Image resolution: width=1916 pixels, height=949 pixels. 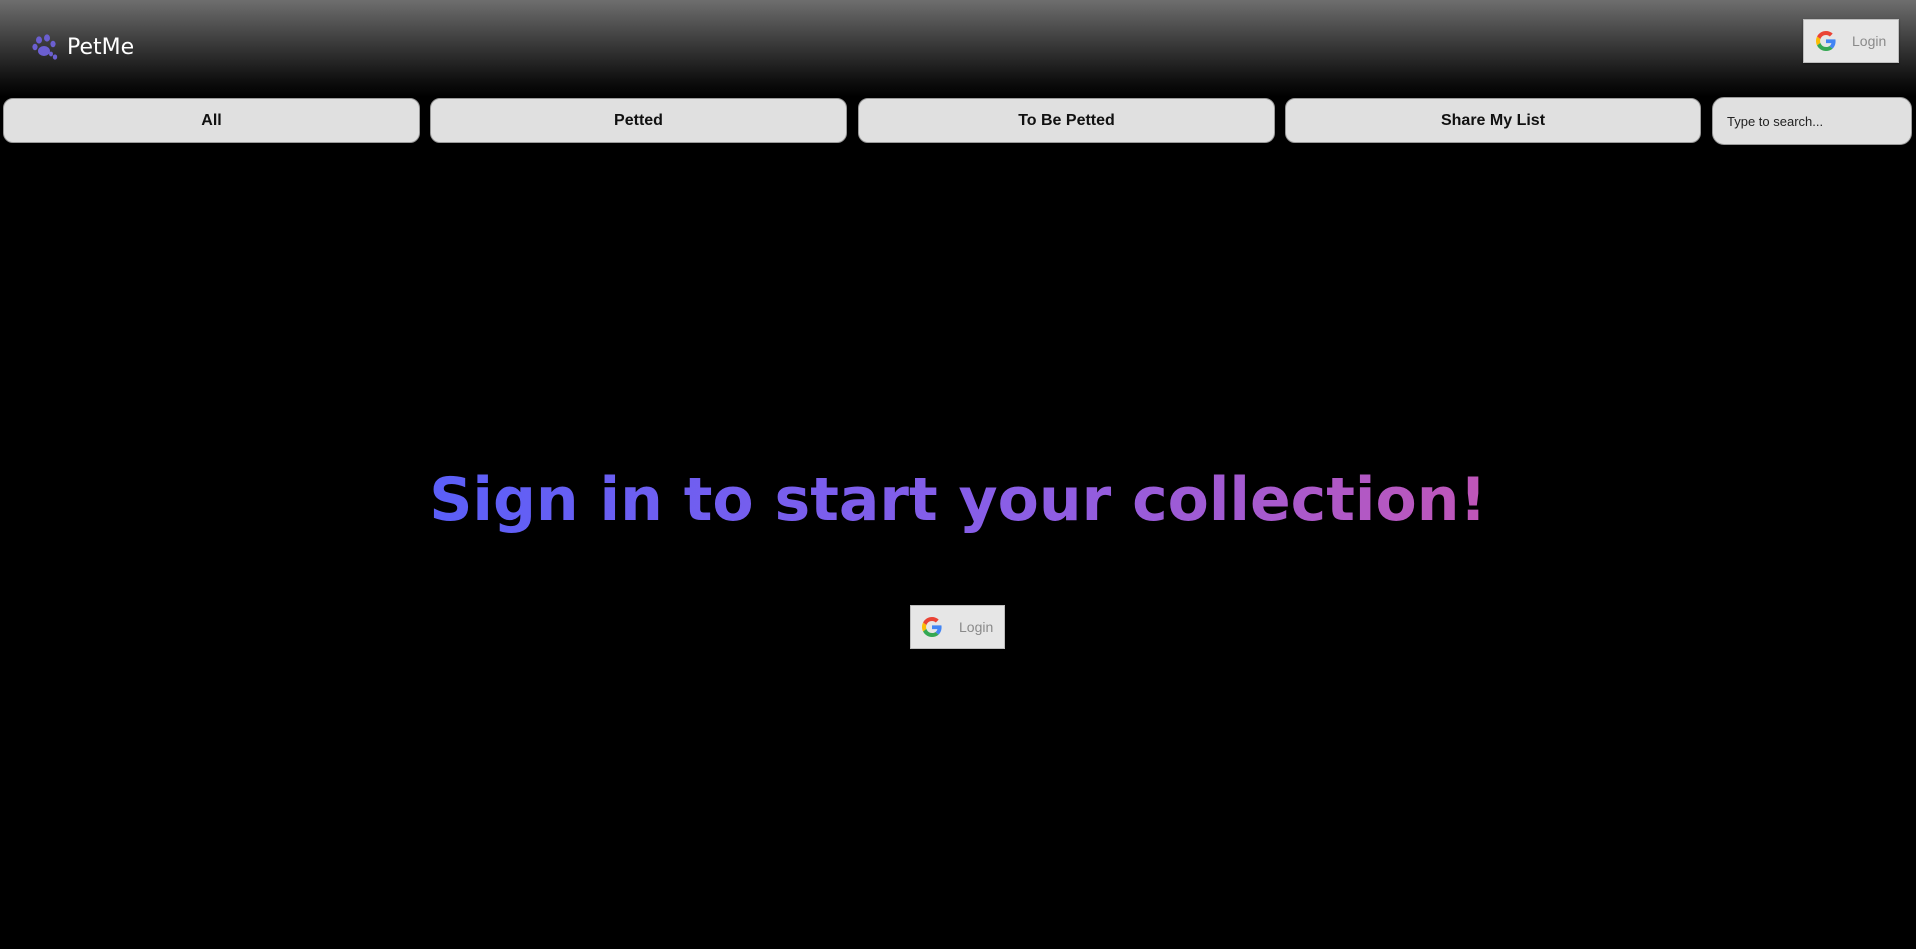 What do you see at coordinates (976, 627) in the screenshot?
I see `main-login-label: Login` at bounding box center [976, 627].